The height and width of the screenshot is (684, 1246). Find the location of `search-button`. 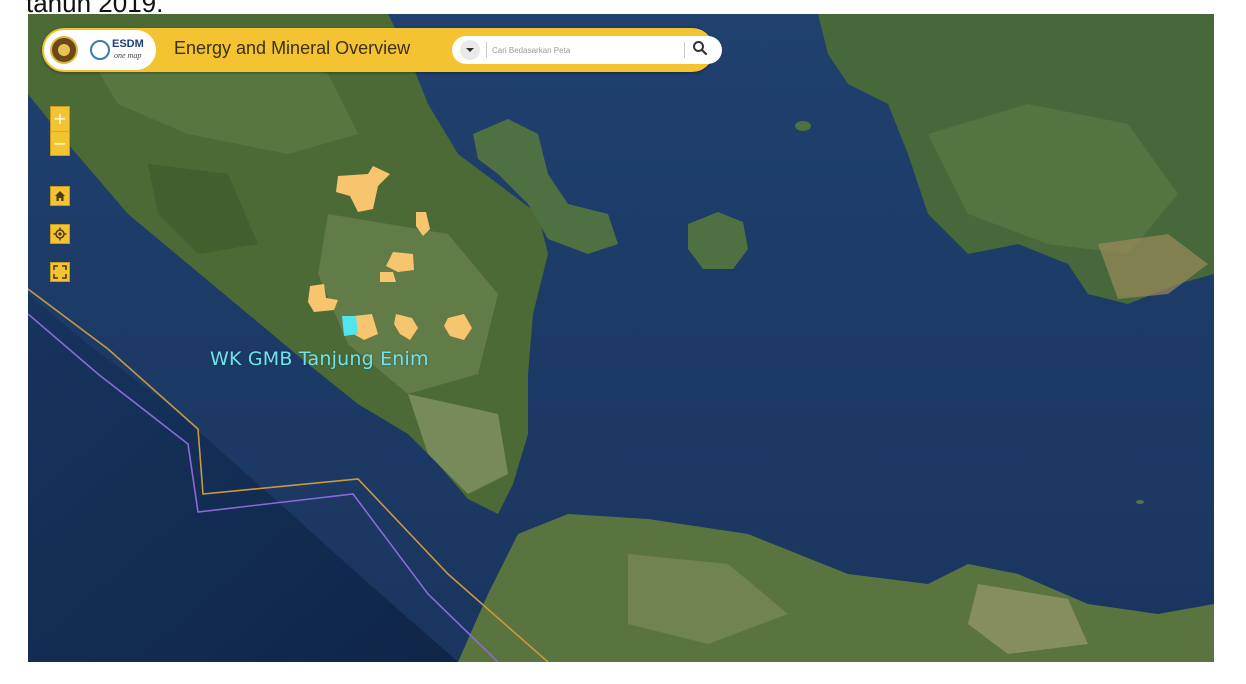

search-button is located at coordinates (703, 50).